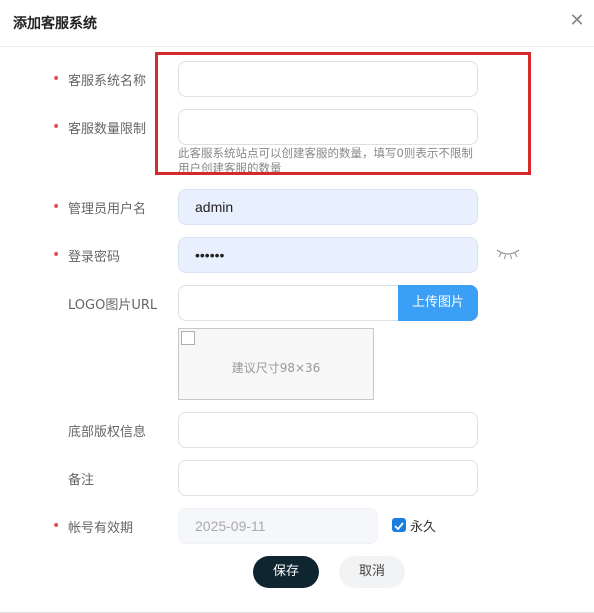  Describe the element at coordinates (289, 303) in the screenshot. I see `logo-url-input` at that location.